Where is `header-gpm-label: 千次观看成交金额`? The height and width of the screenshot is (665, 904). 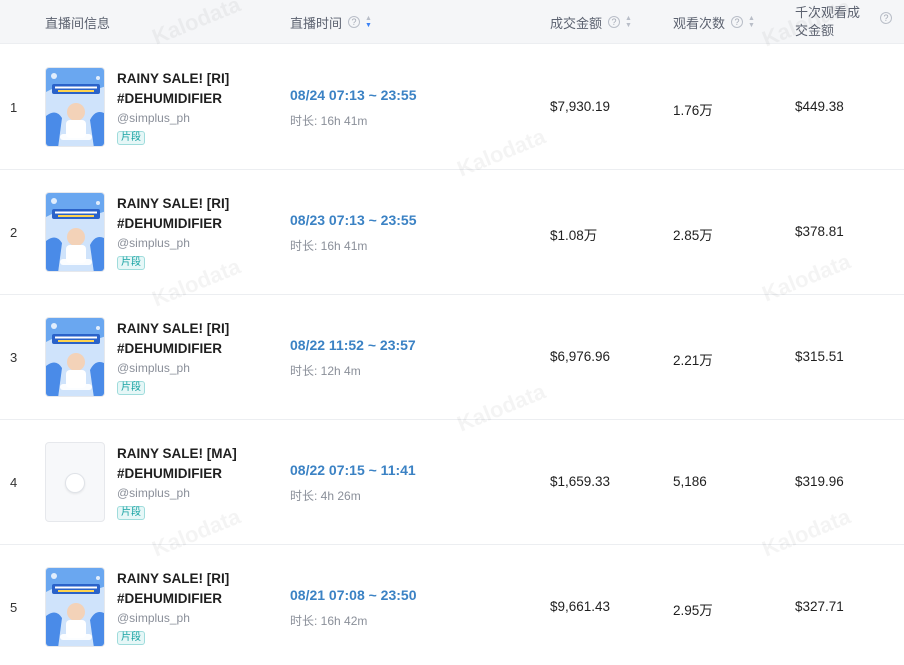 header-gpm-label: 千次观看成交金额 is located at coordinates (828, 21).